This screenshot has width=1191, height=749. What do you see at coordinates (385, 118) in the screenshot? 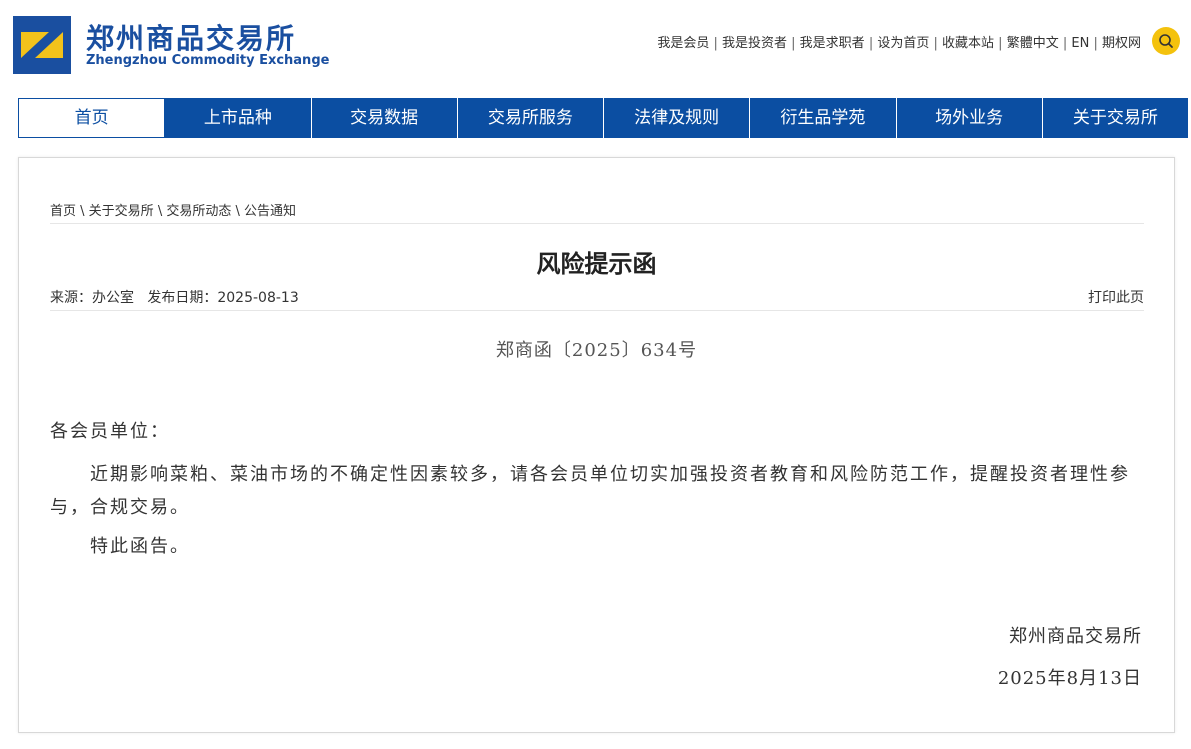
I see `nav-item-trading-data: 交易数据` at bounding box center [385, 118].